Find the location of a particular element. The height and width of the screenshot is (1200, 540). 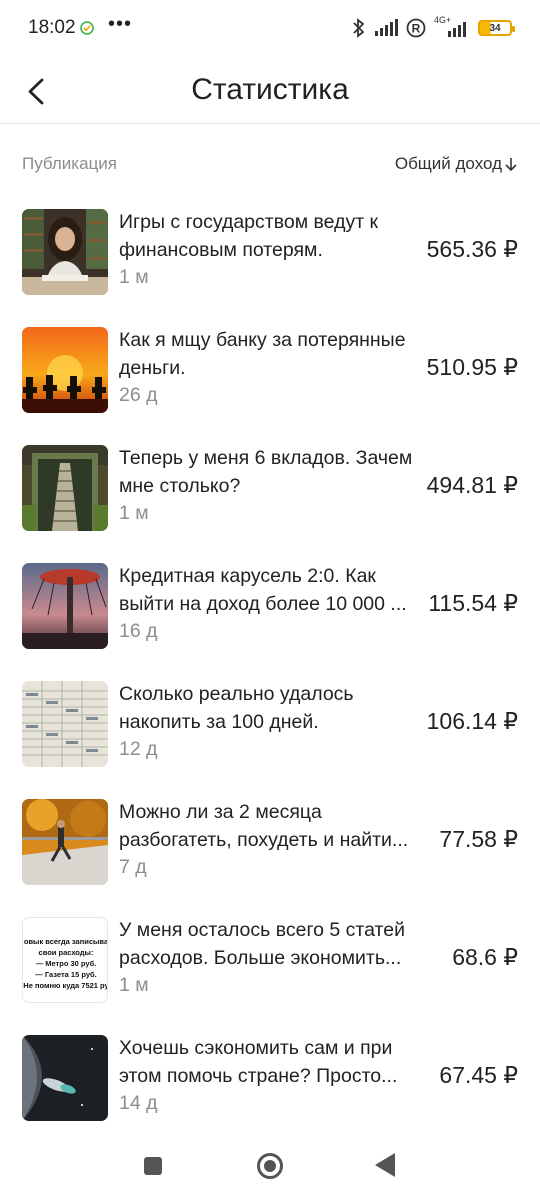

svg-text: R is located at coordinates (416, 29).